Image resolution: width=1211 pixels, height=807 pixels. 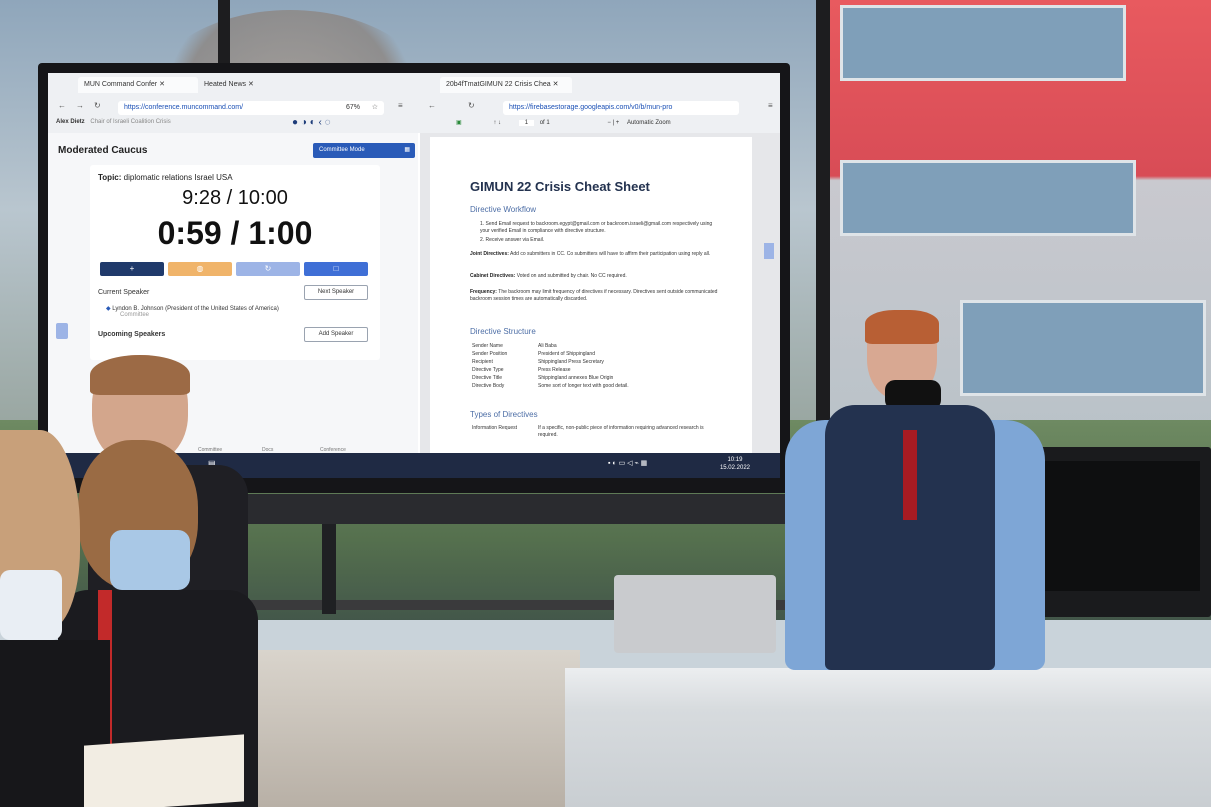 What do you see at coordinates (649, 123) in the screenshot?
I see `zoom-select: Automatic Zoom` at bounding box center [649, 123].